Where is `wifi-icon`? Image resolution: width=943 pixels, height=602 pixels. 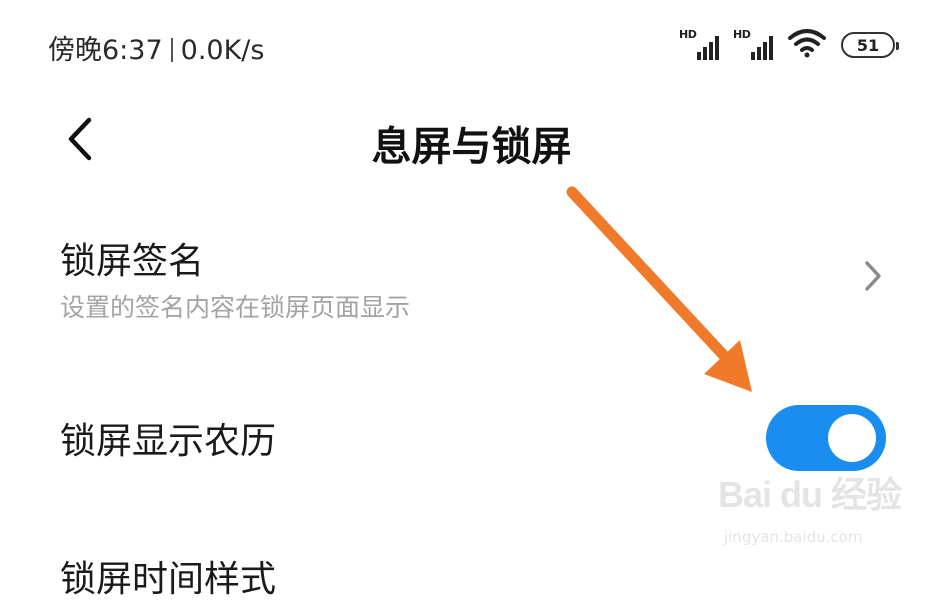
wifi-icon is located at coordinates (807, 45).